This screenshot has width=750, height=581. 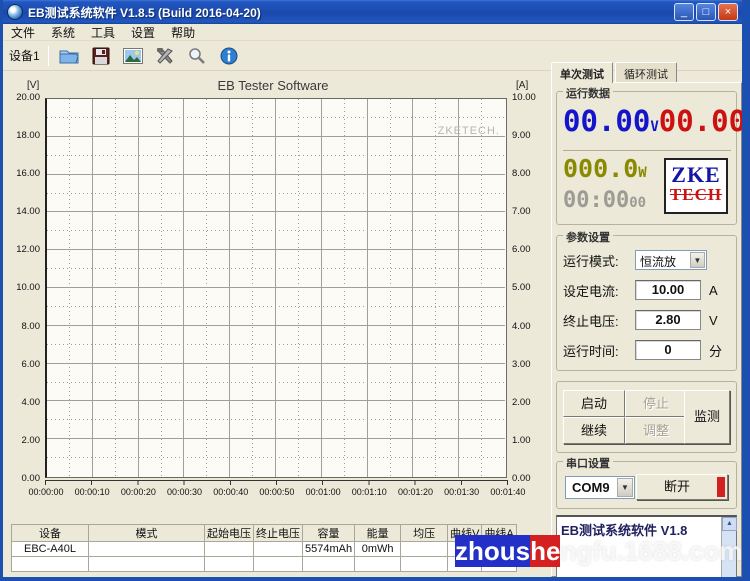 What do you see at coordinates (31, 478) in the screenshot?
I see `left-axis-tick: 0.00` at bounding box center [31, 478].